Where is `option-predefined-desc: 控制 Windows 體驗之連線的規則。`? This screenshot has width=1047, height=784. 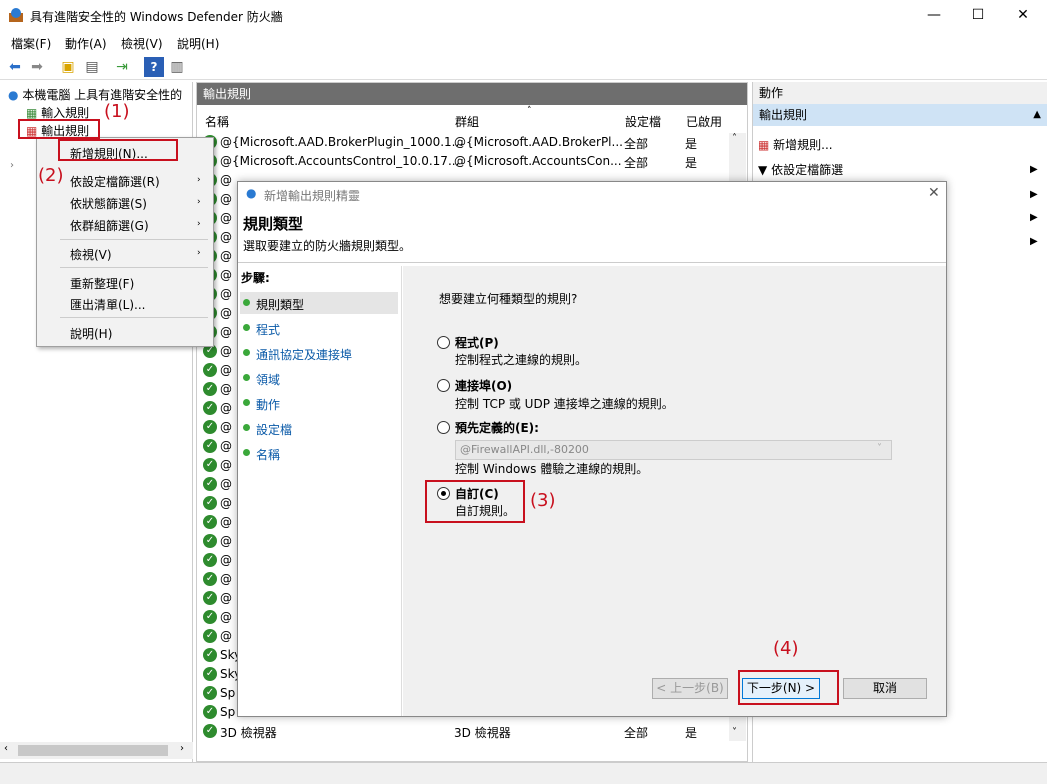
option-predefined-desc: 控制 Windows 體驗之連線的規則。 is located at coordinates (552, 469).